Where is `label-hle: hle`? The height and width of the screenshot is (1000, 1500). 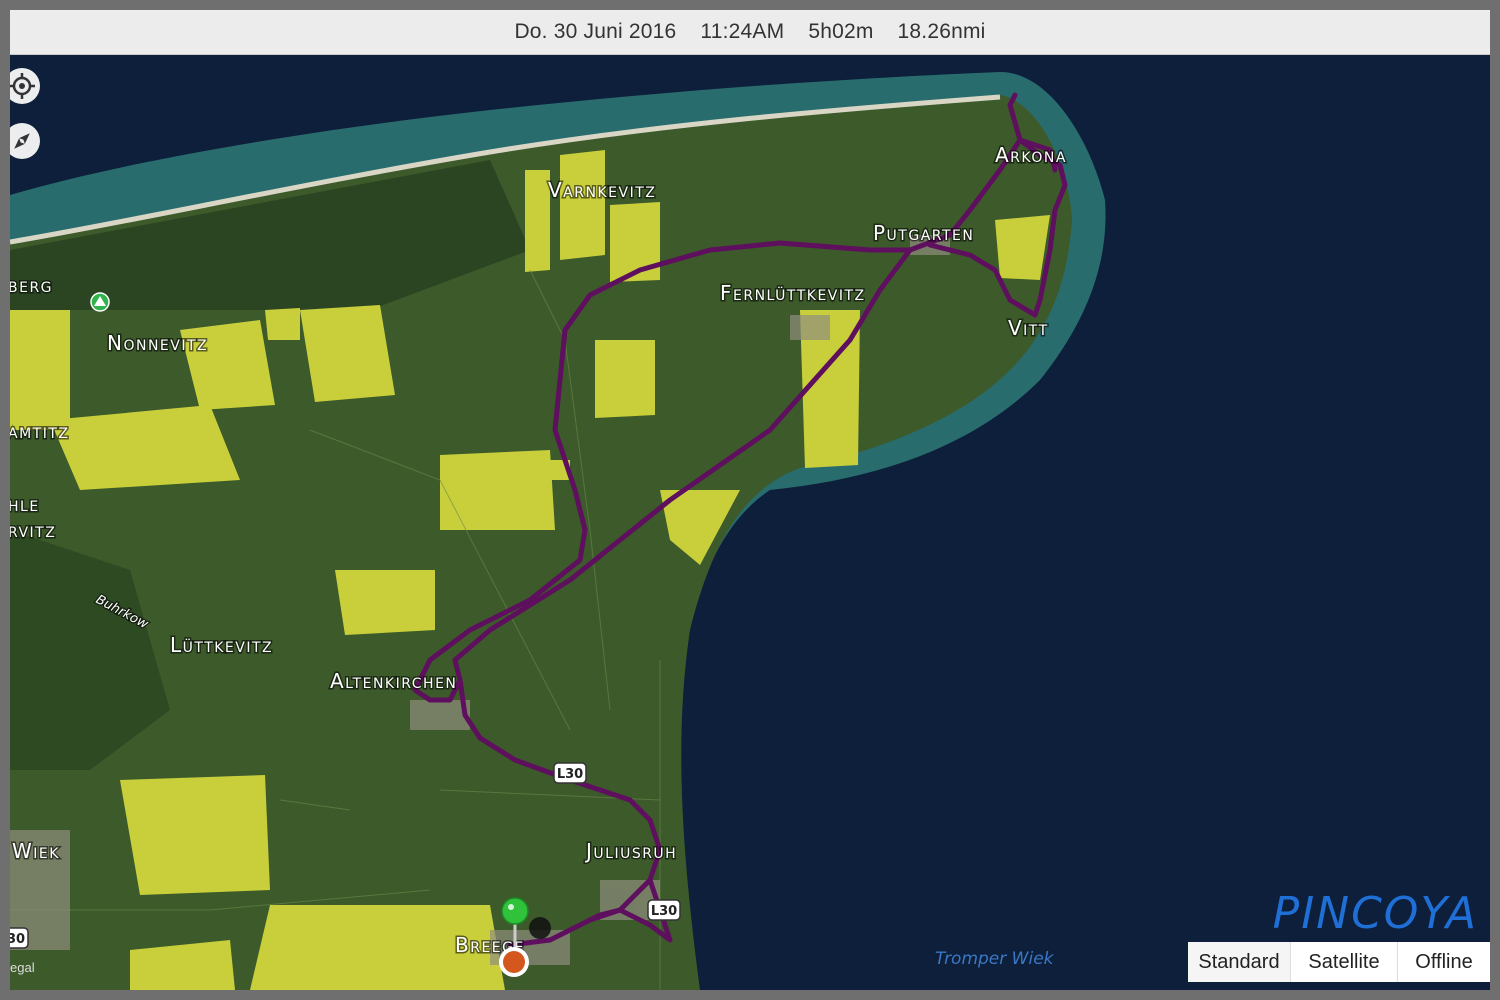
label-hle: hle is located at coordinates (25, 504).